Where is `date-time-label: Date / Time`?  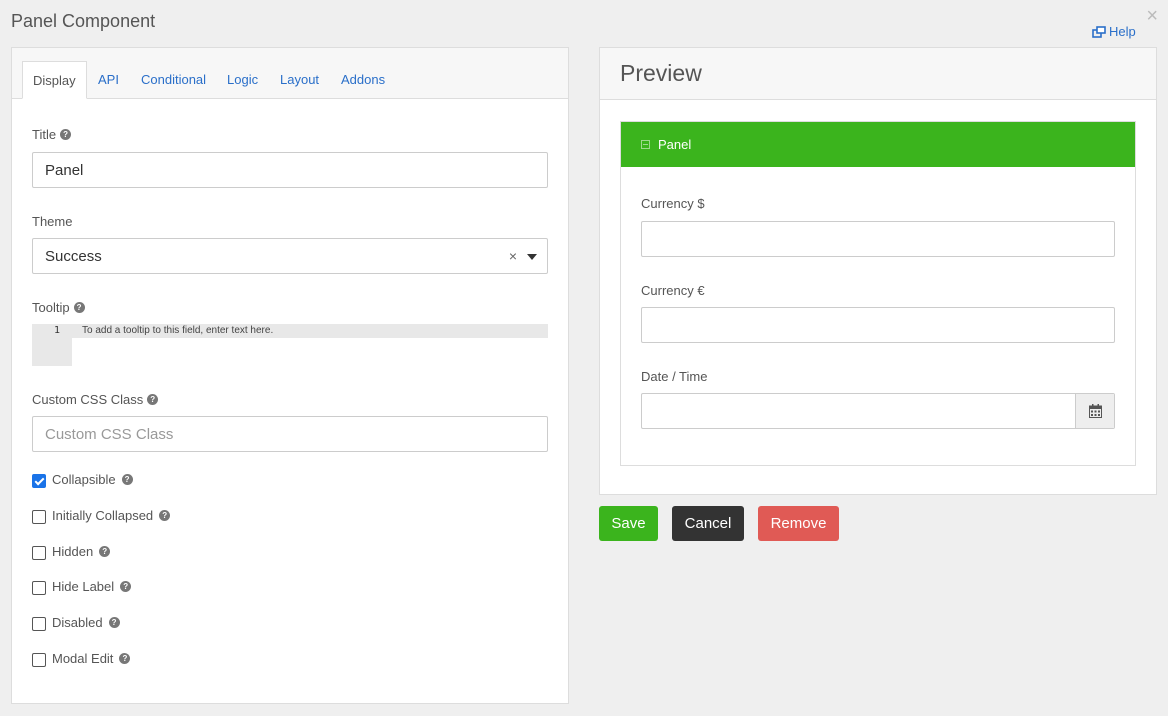 date-time-label: Date / Time is located at coordinates (674, 376).